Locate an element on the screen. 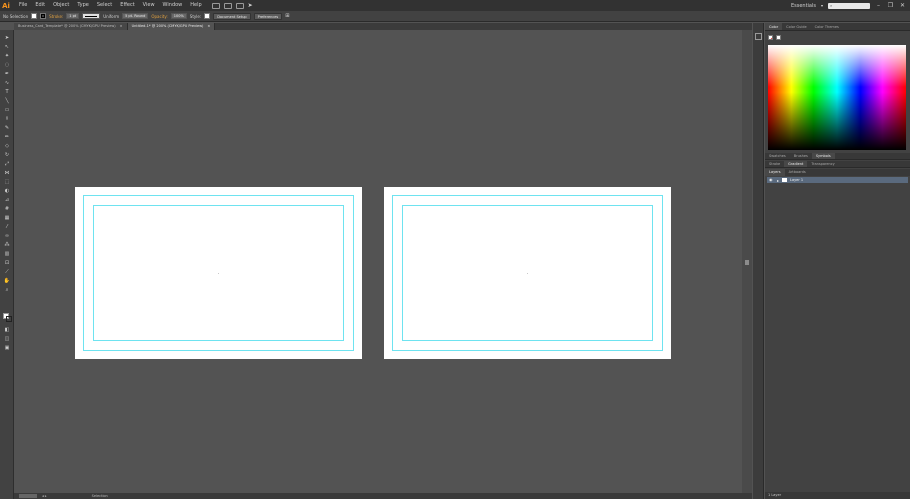 The height and width of the screenshot is (499, 910). selection-tool-icon: ➤ is located at coordinates (7, 37).